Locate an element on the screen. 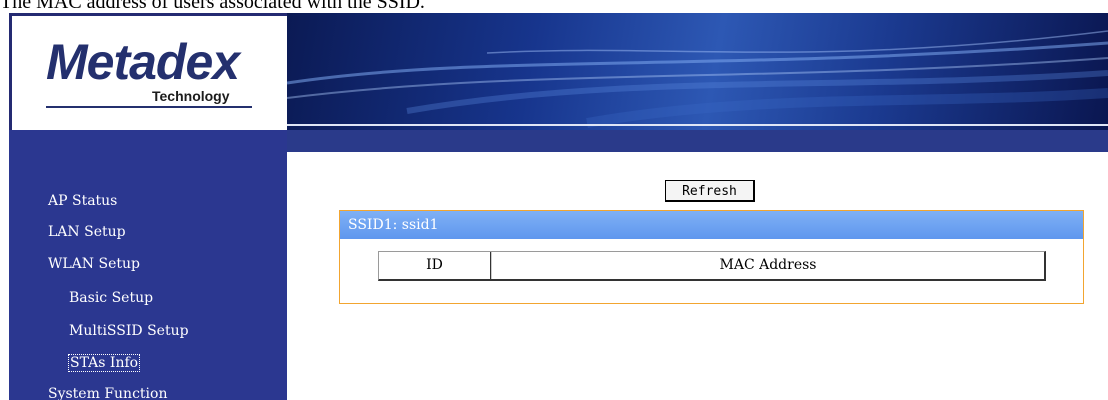 This screenshot has width=1108, height=400. sidebar-item-lan-setup: LAN Setup is located at coordinates (87, 232).